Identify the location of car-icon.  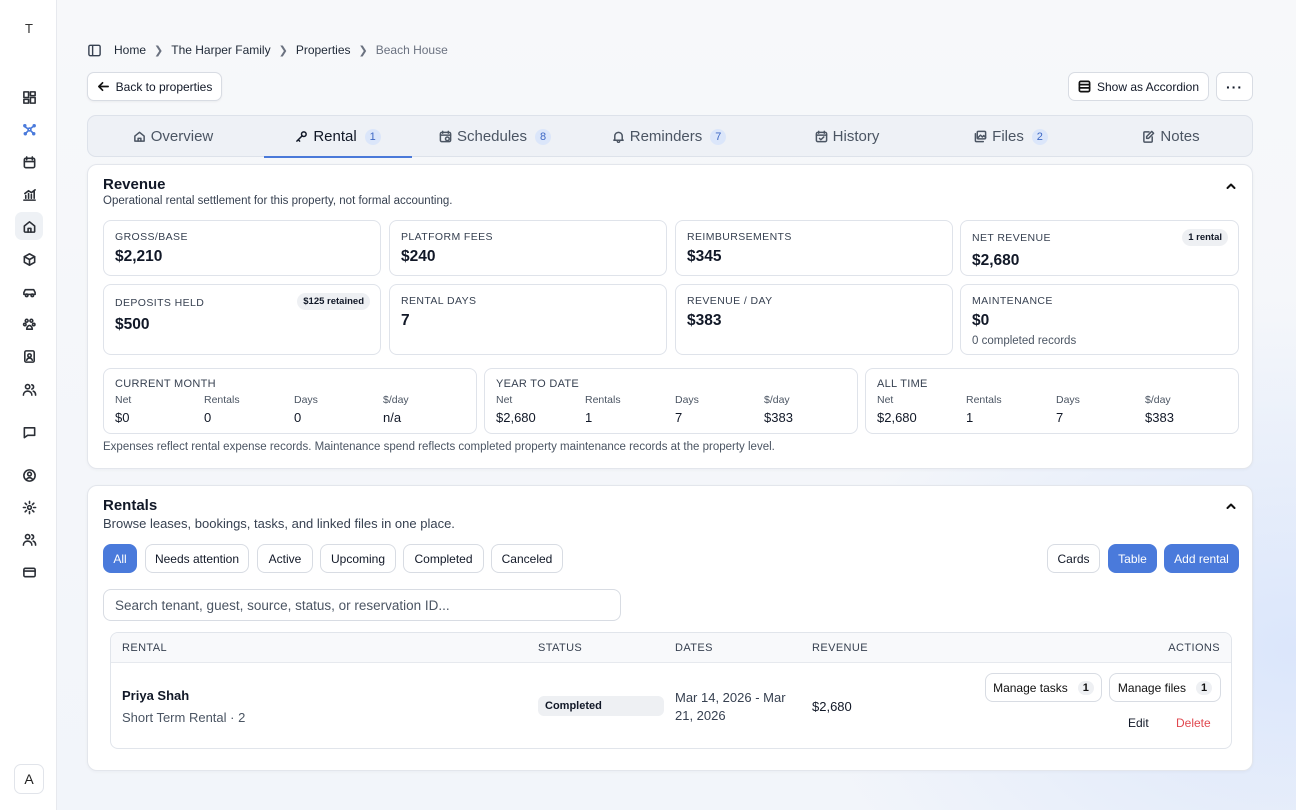
(29, 292).